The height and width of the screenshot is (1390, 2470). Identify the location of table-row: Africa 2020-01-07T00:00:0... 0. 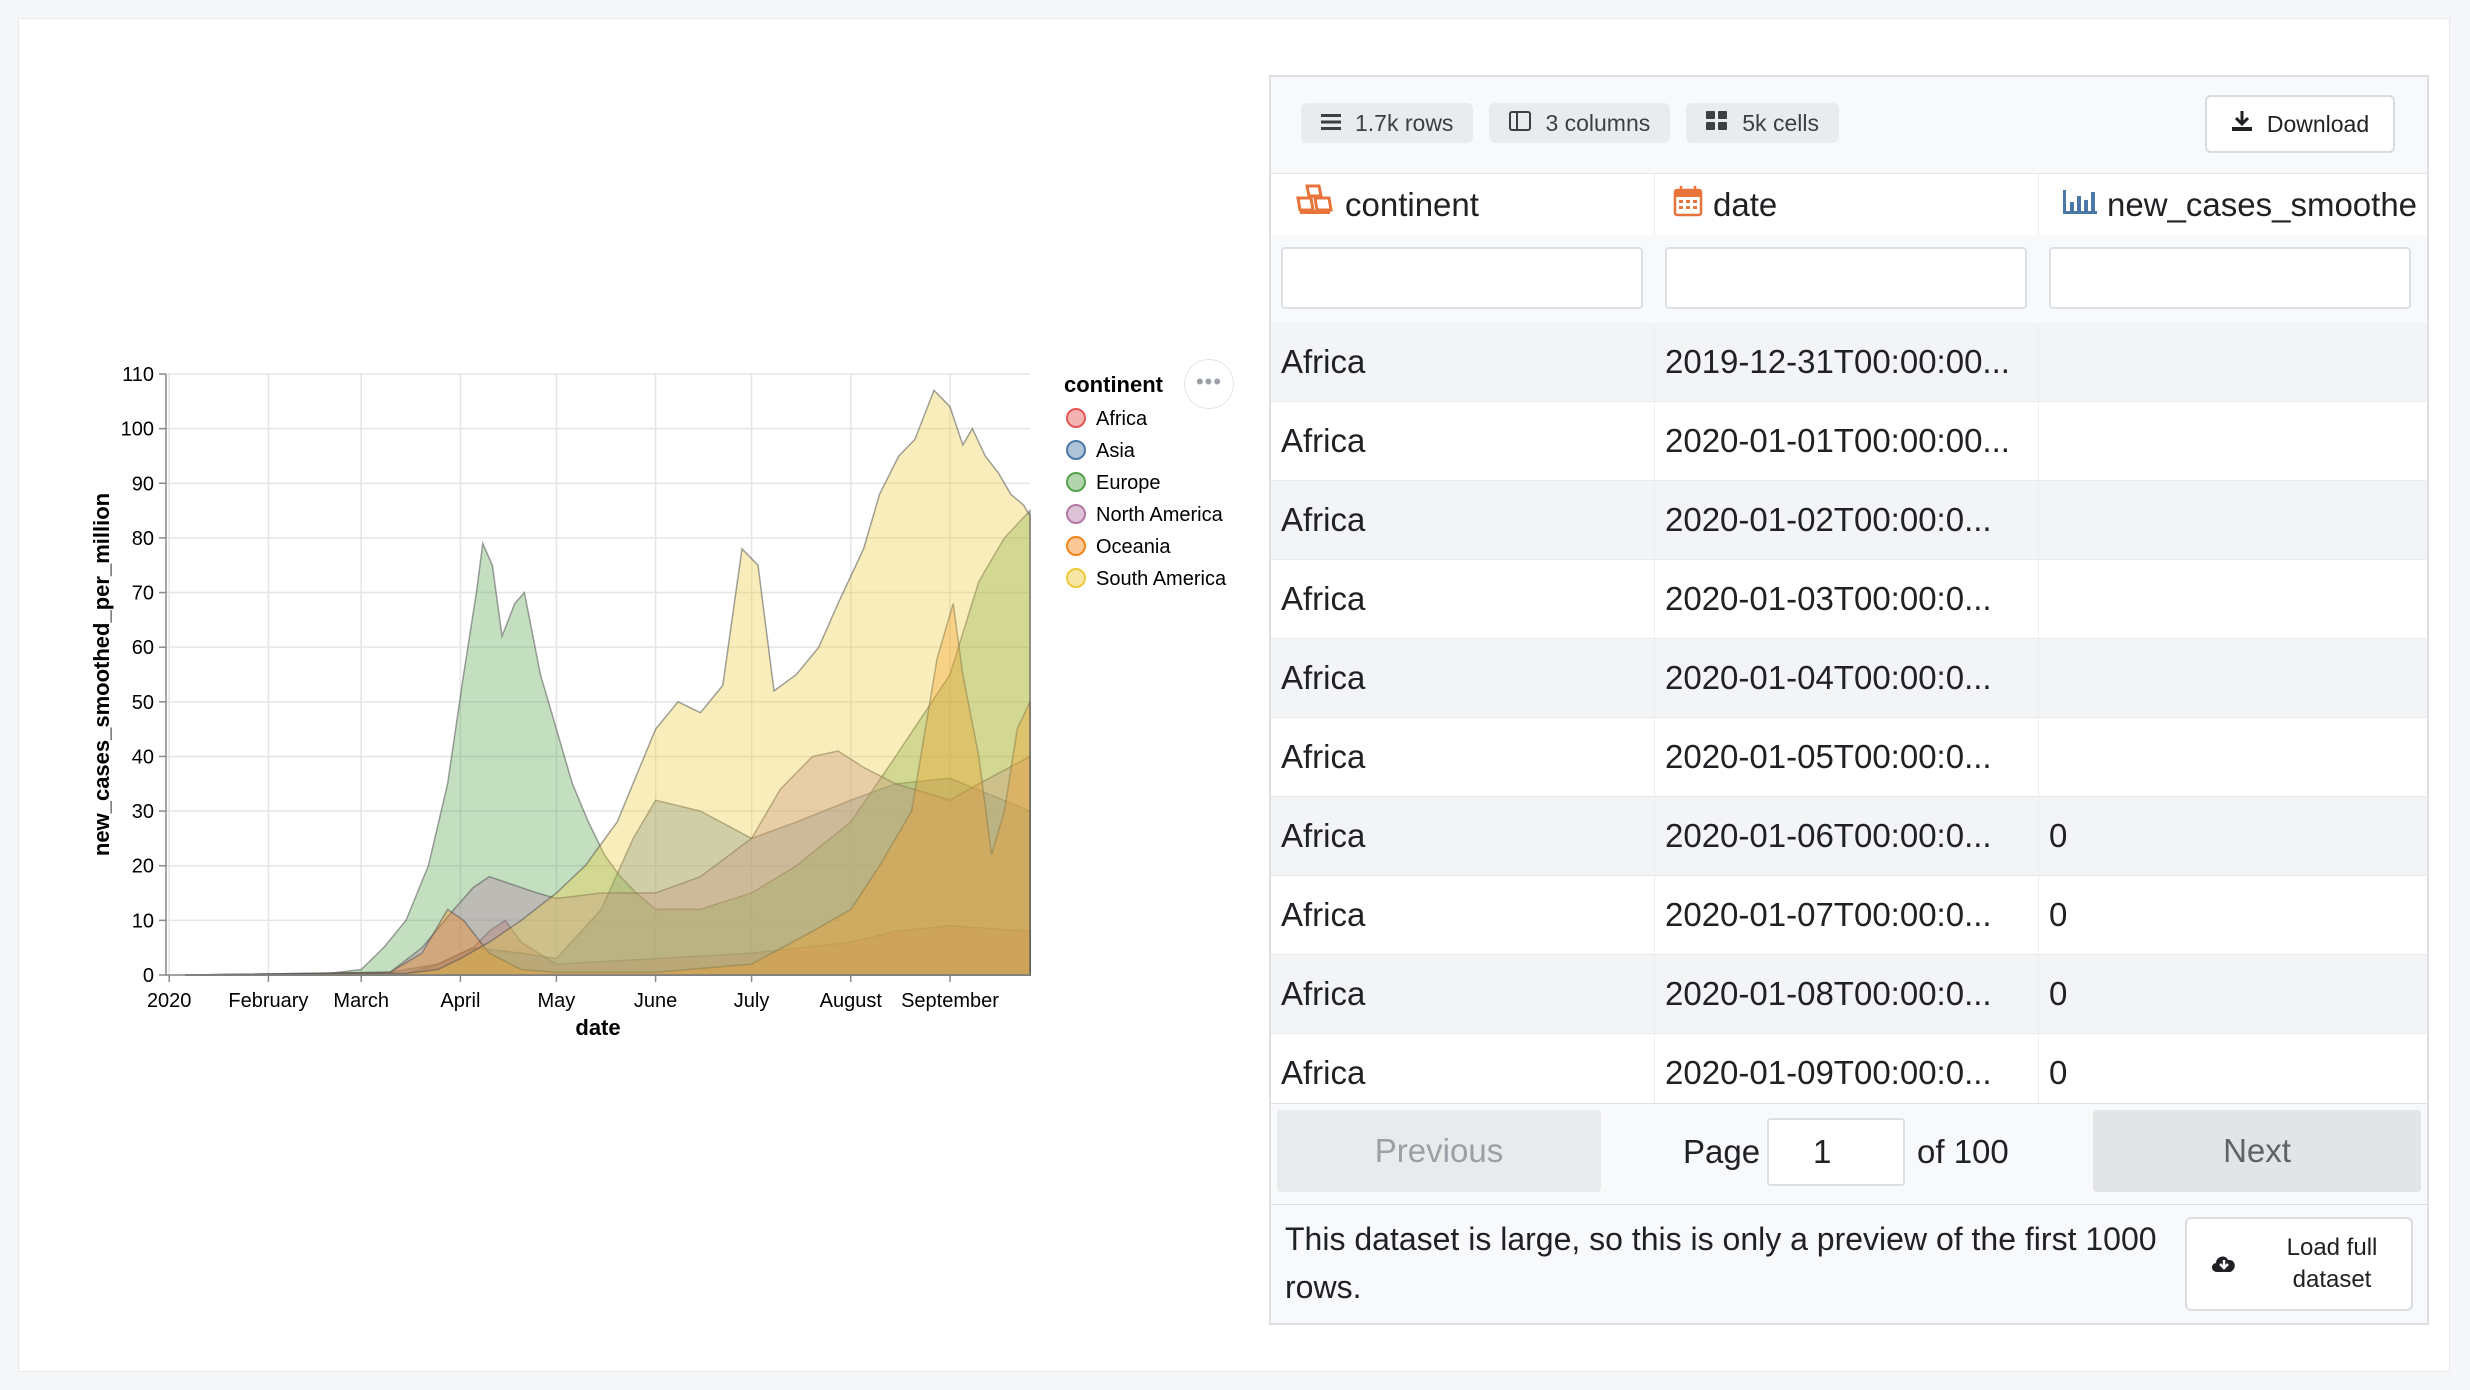
(1849, 915).